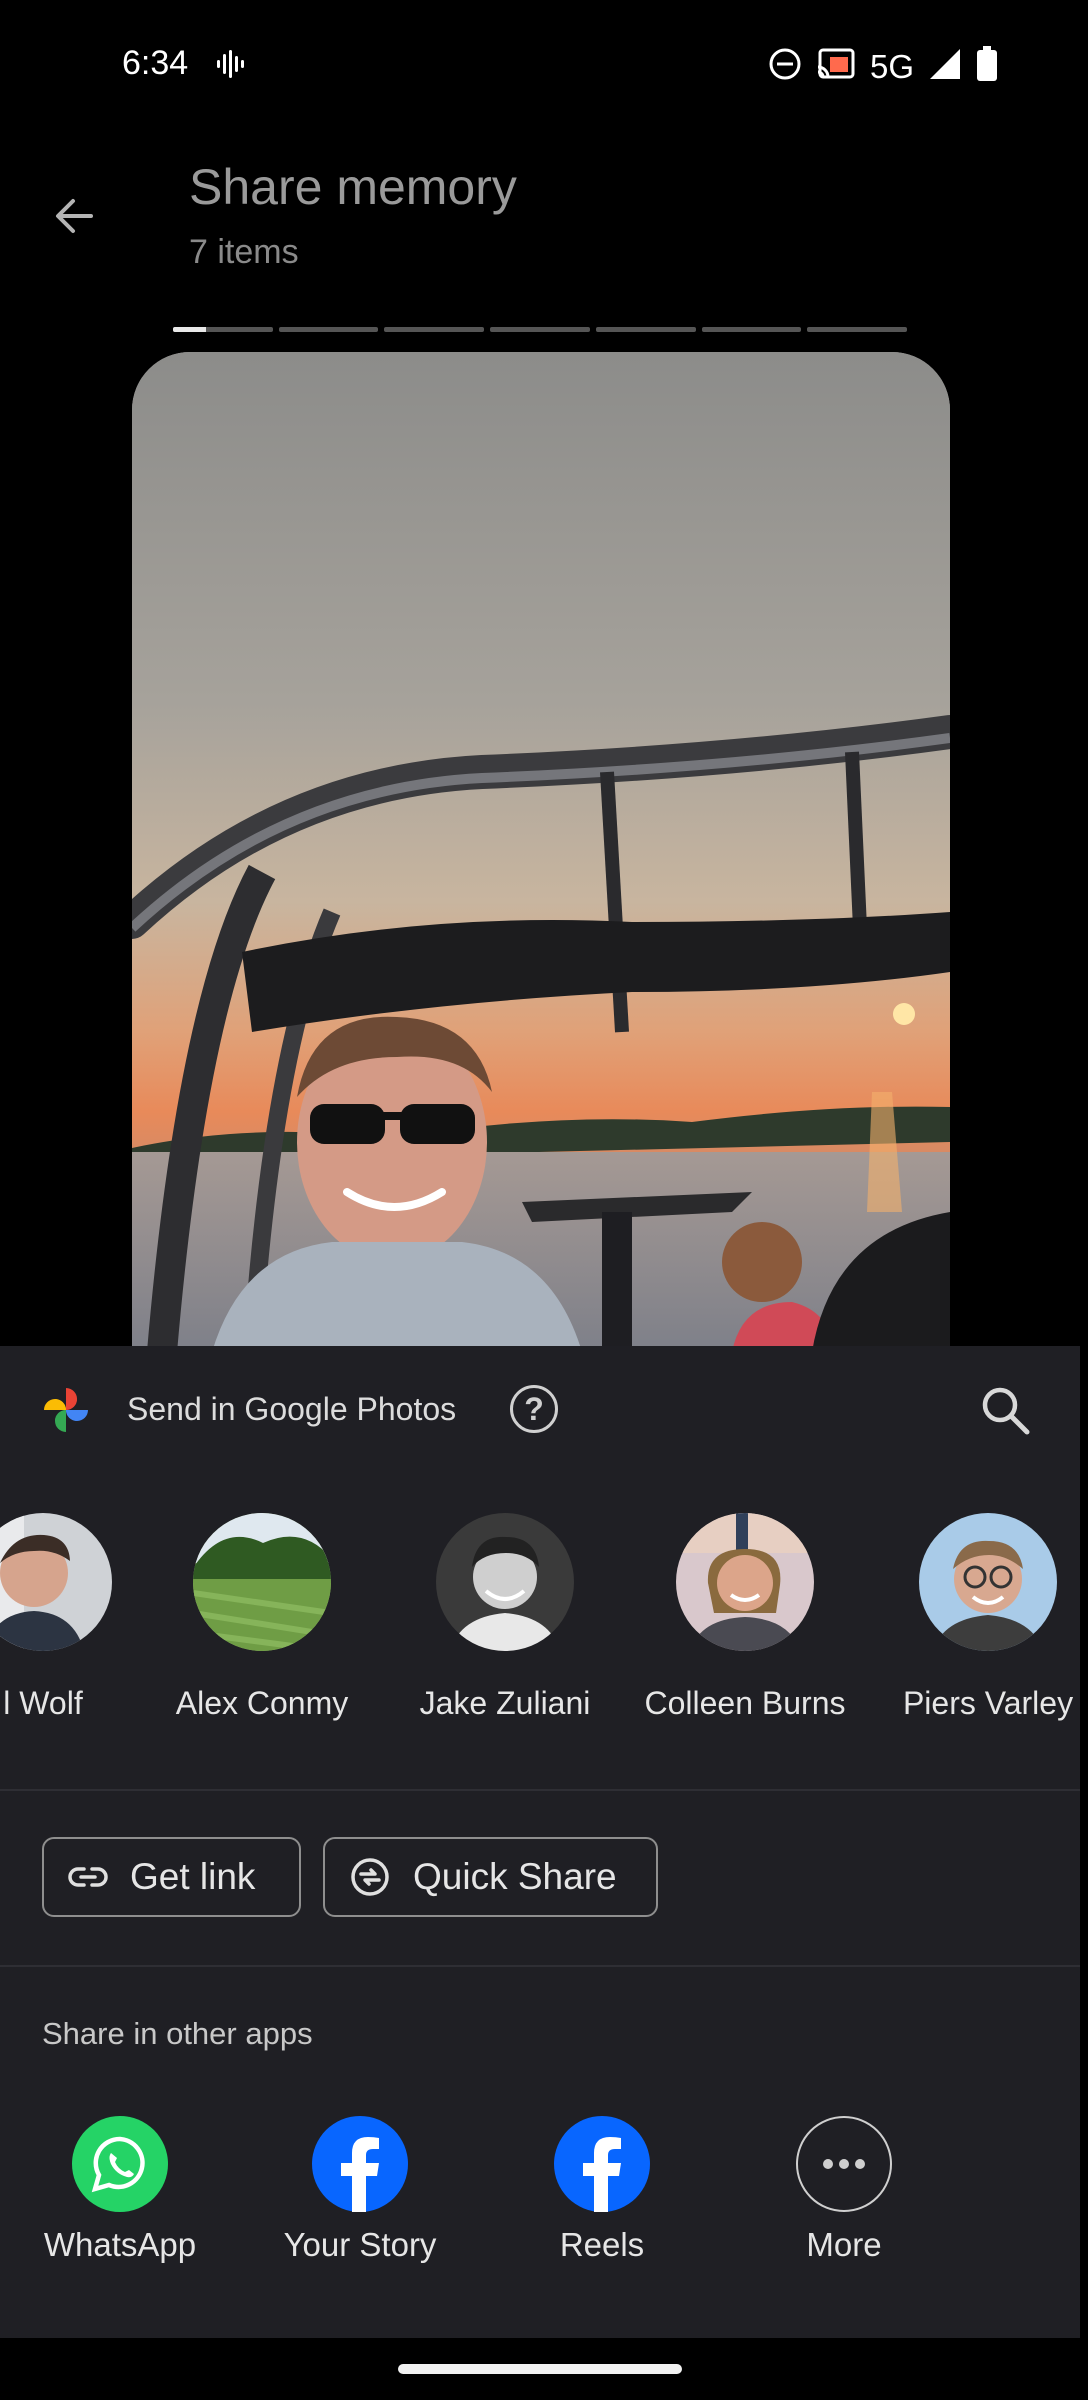  Describe the element at coordinates (602, 2244) in the screenshot. I see `app-label: Reels` at that location.